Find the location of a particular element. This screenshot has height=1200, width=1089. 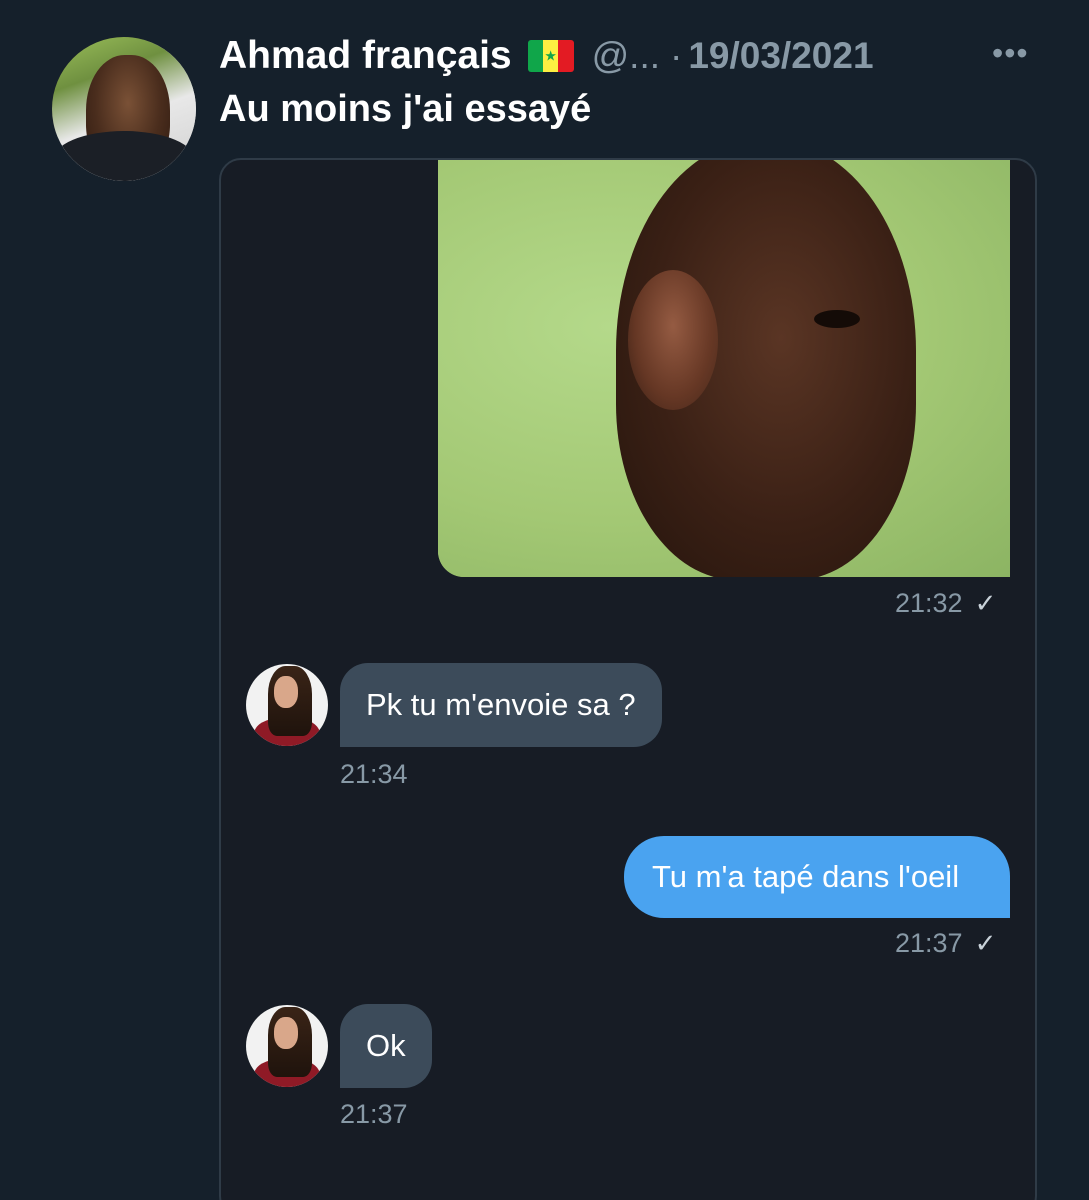

message-time: 21:34 is located at coordinates (374, 774).